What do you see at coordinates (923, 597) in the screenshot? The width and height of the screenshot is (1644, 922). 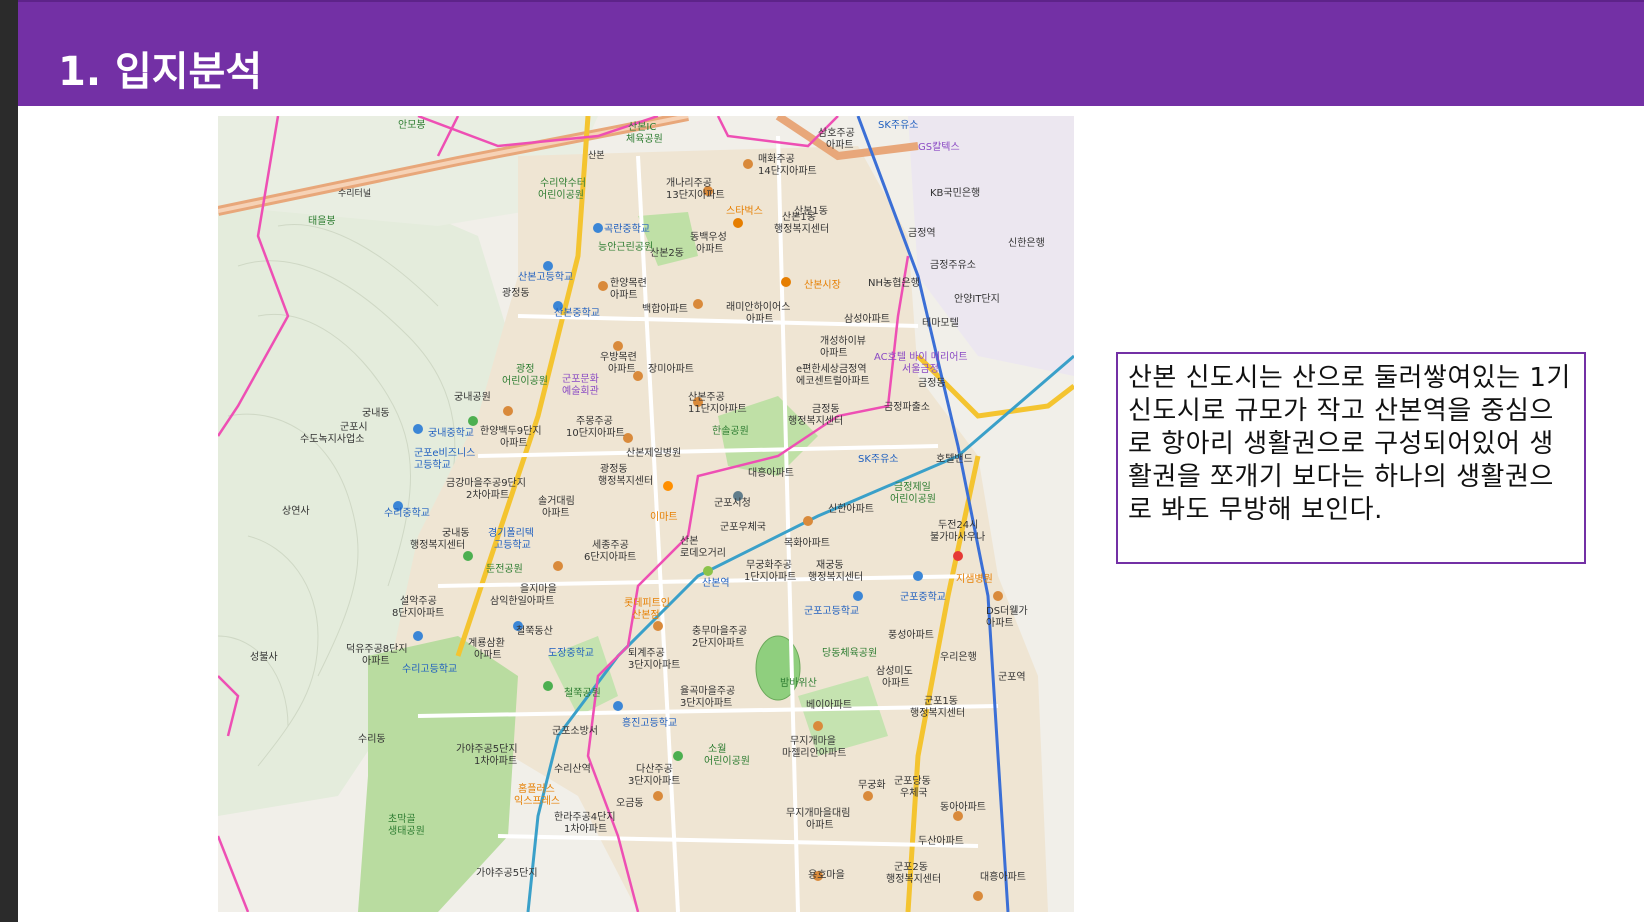 I see `map-label: 군포중학교` at bounding box center [923, 597].